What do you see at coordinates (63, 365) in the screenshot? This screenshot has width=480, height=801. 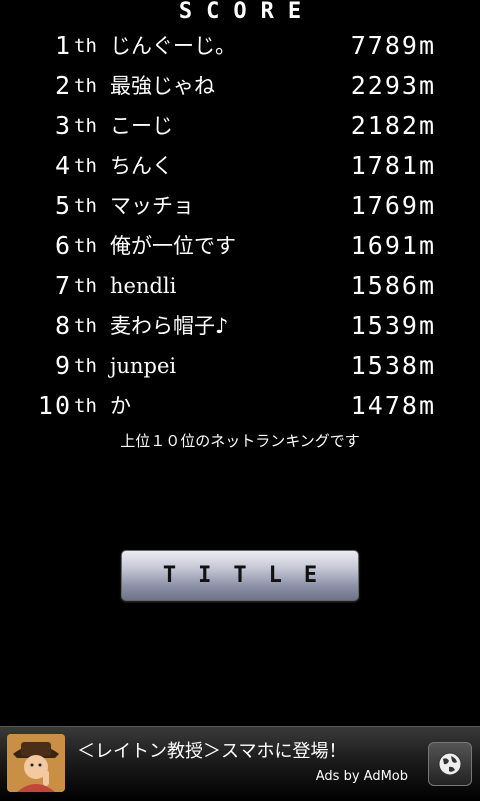 I see `rank-number: 9` at bounding box center [63, 365].